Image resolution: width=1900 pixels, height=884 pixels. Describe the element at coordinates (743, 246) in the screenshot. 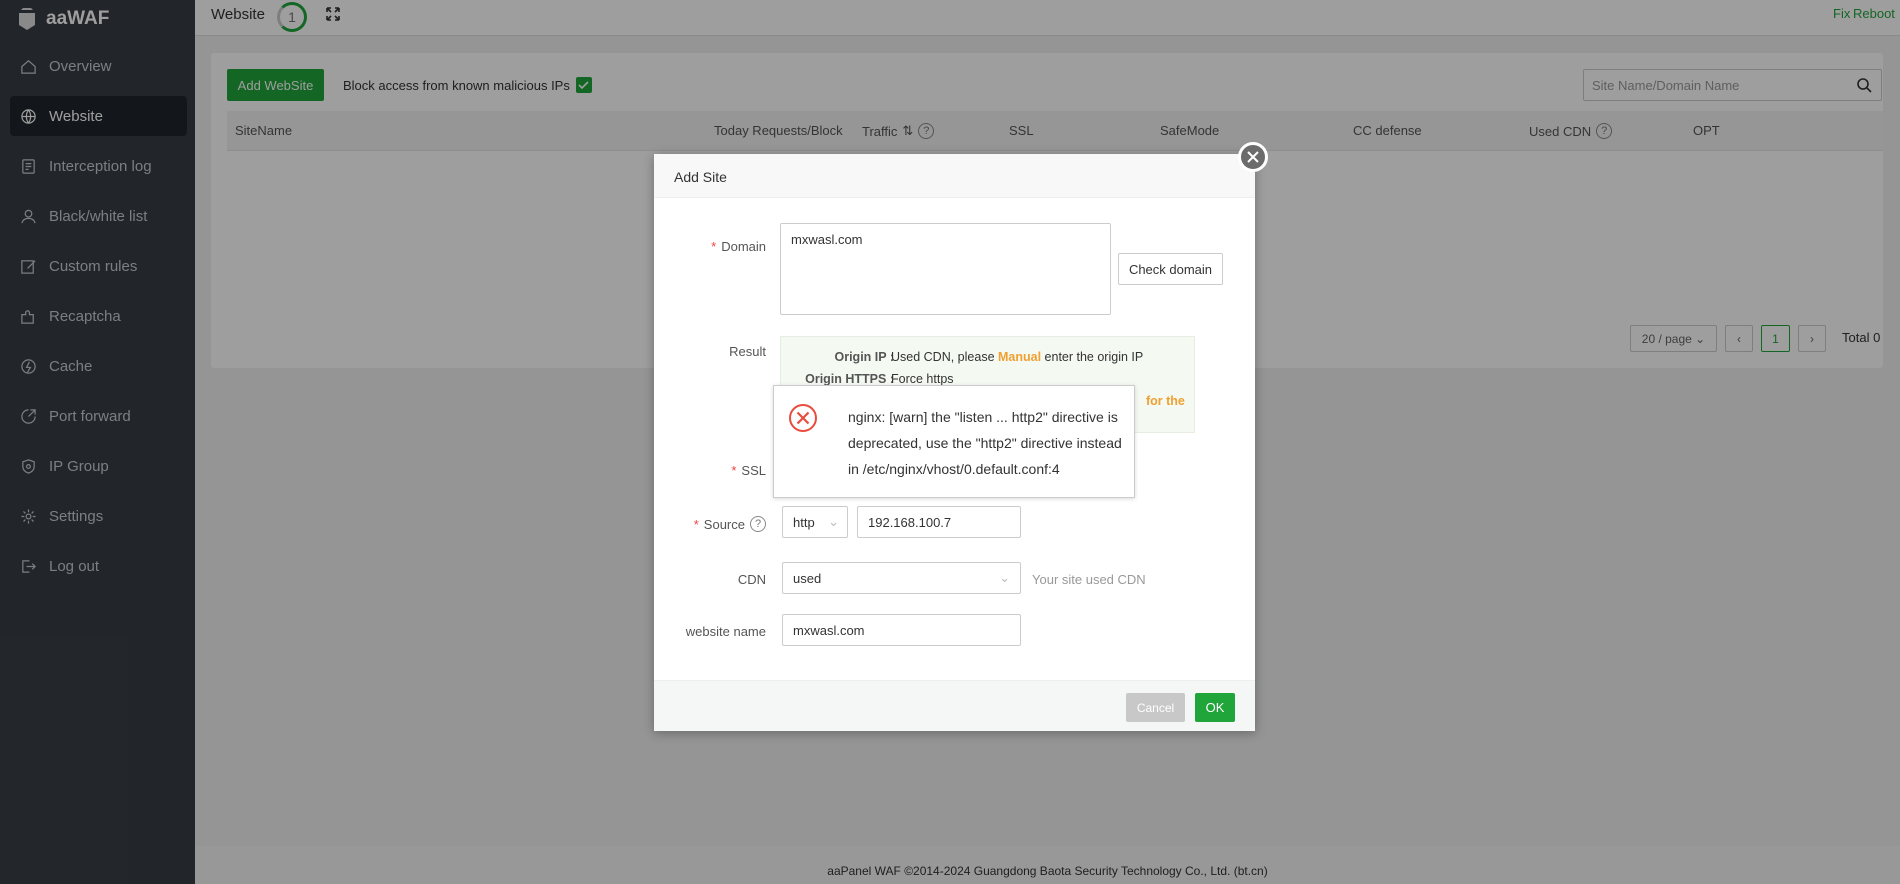

I see `domain-label-text: Domain` at that location.